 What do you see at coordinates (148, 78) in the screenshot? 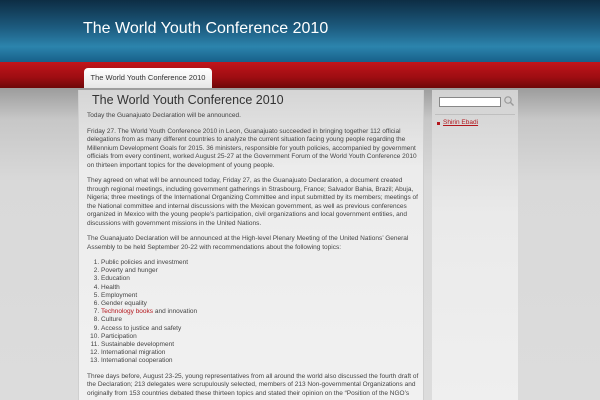
I see `tab-home: The World Youth Conference 2010` at bounding box center [148, 78].